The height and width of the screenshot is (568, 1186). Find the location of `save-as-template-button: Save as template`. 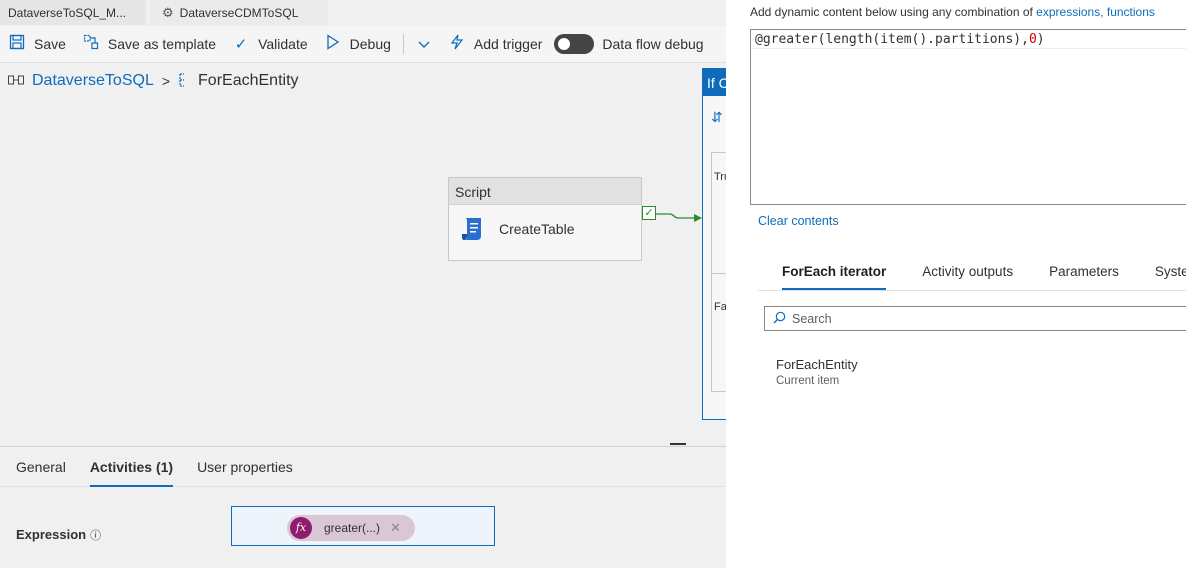

save-as-template-button: Save as template is located at coordinates (149, 44).